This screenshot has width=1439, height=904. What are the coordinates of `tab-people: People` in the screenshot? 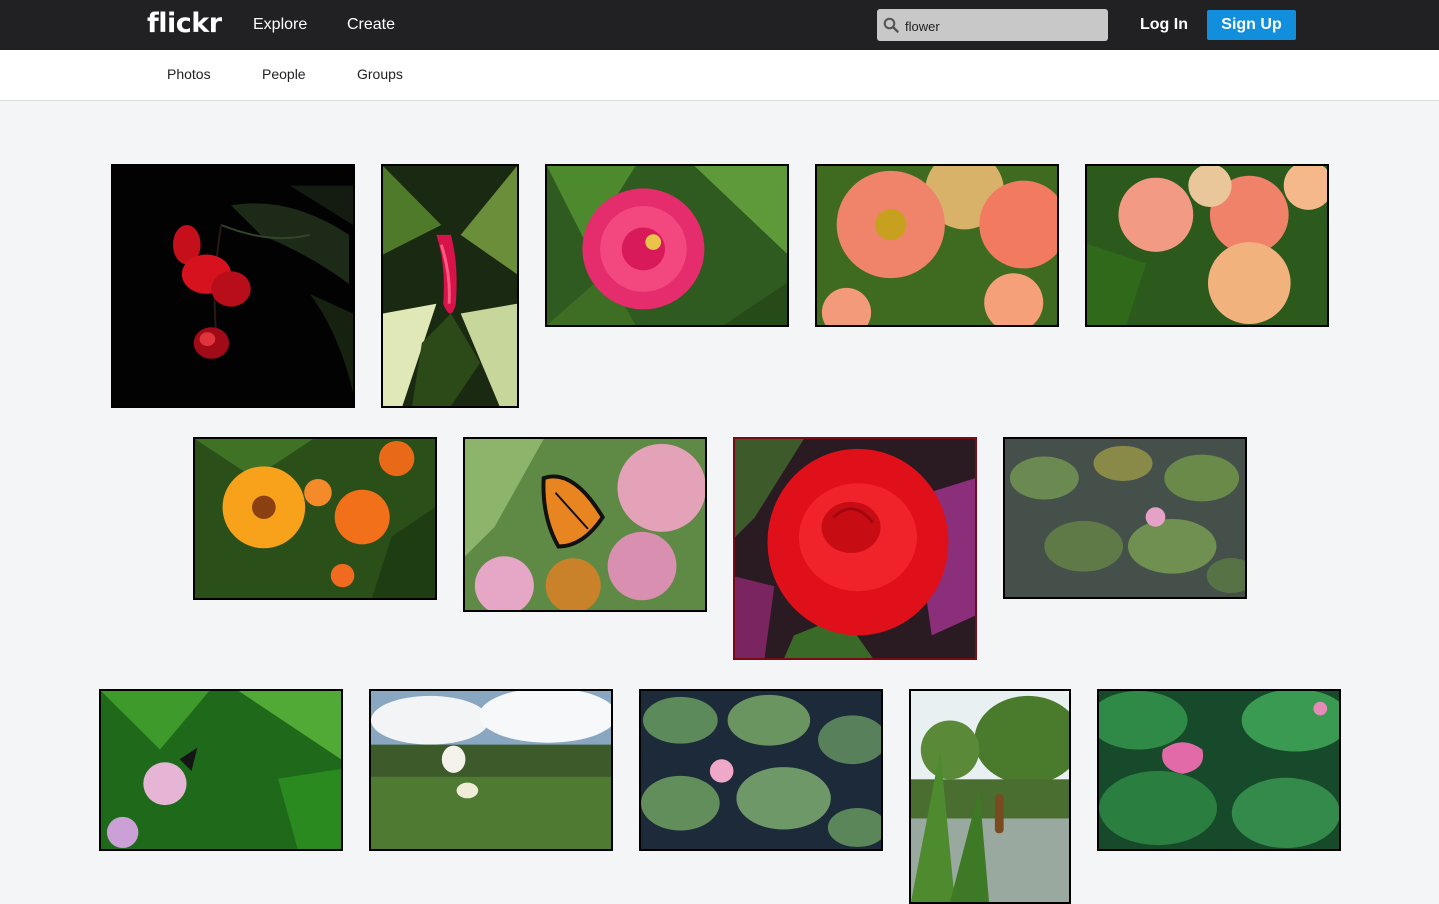 It's located at (284, 74).